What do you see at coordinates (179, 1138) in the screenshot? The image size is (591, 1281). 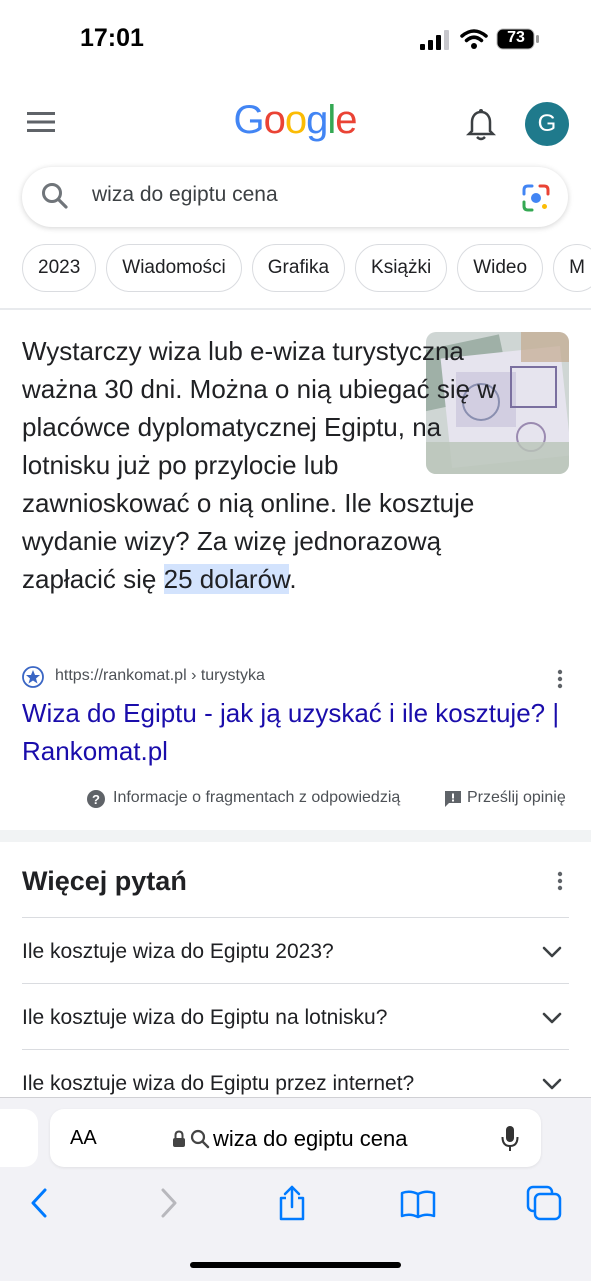 I see `lock-icon` at bounding box center [179, 1138].